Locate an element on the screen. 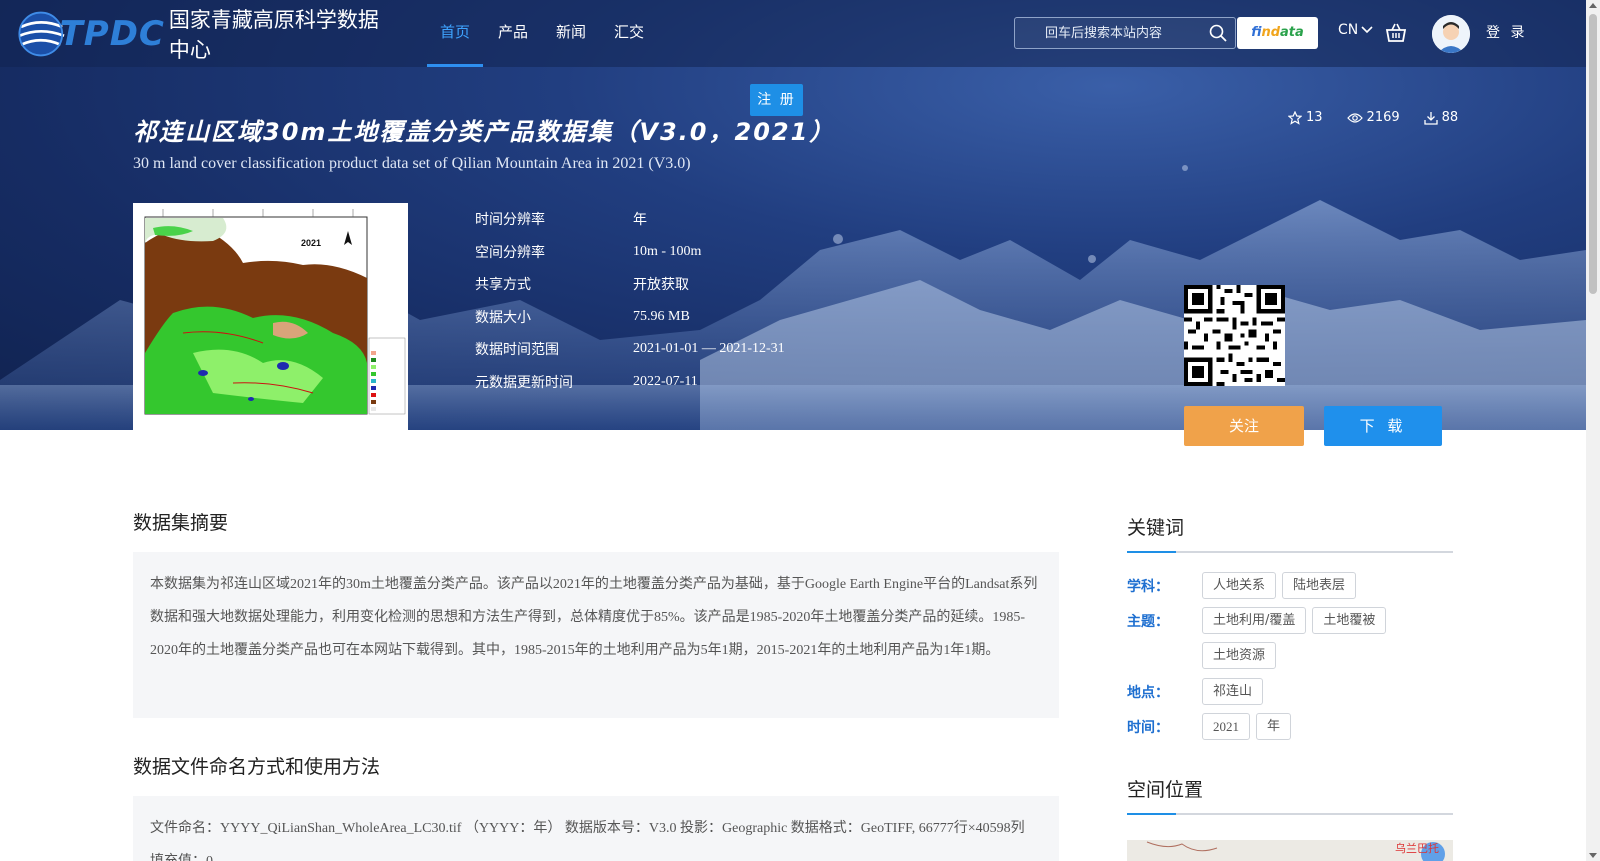 Image resolution: width=1600 pixels, height=861 pixels. keyword-label: 地点： is located at coordinates (1148, 693).